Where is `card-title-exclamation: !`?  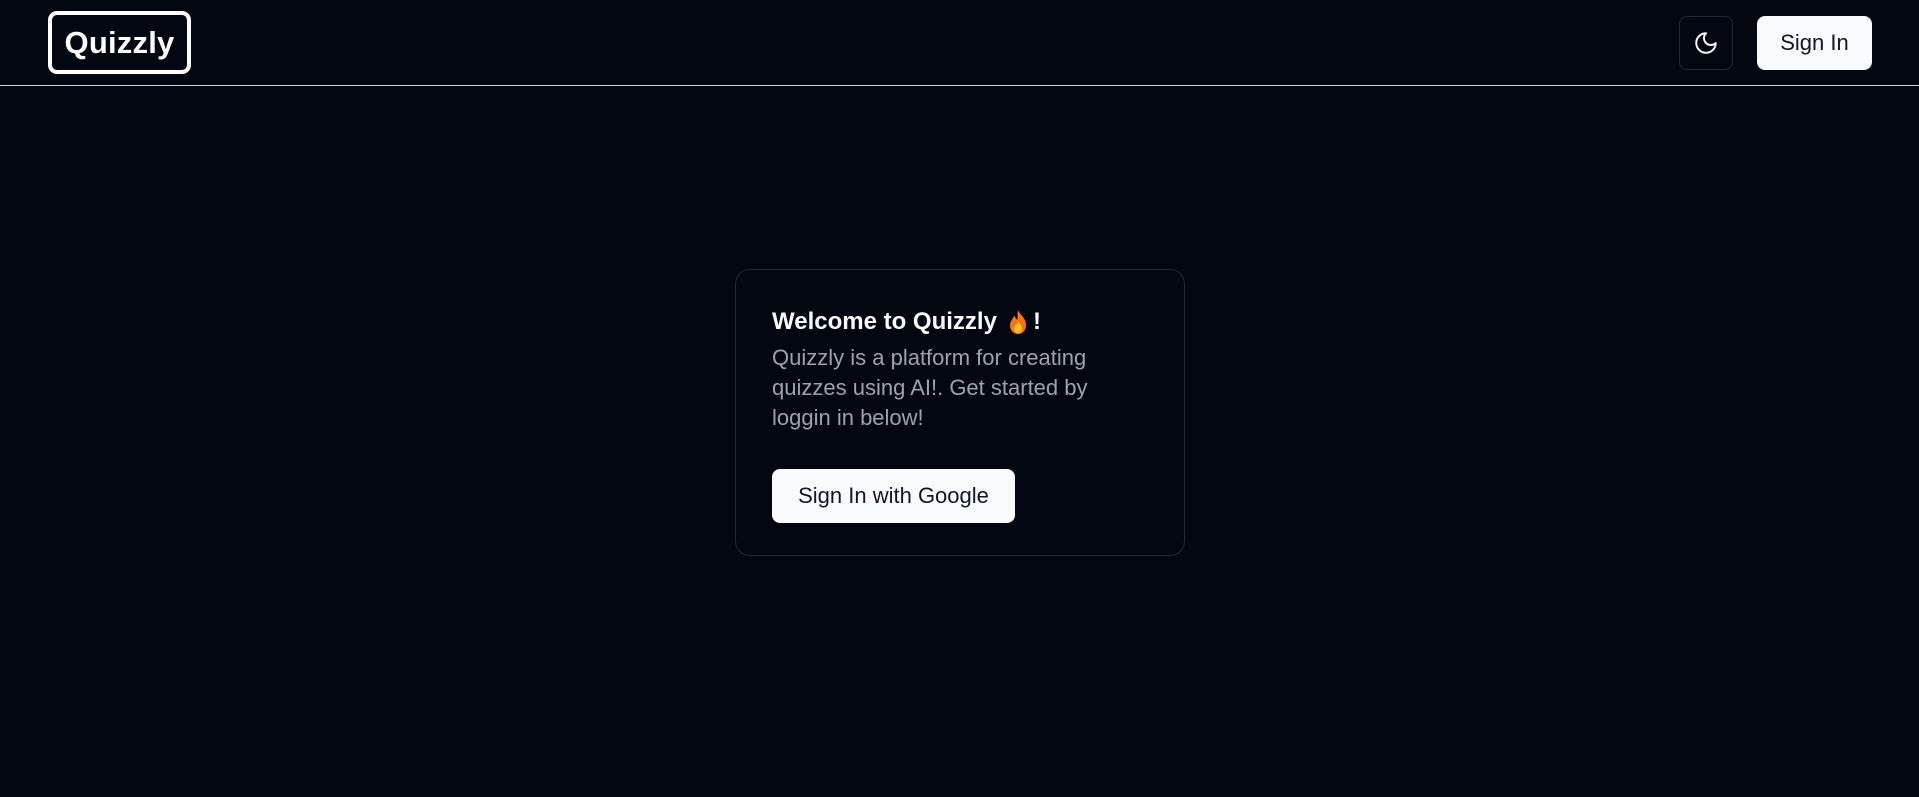 card-title-exclamation: ! is located at coordinates (1036, 321).